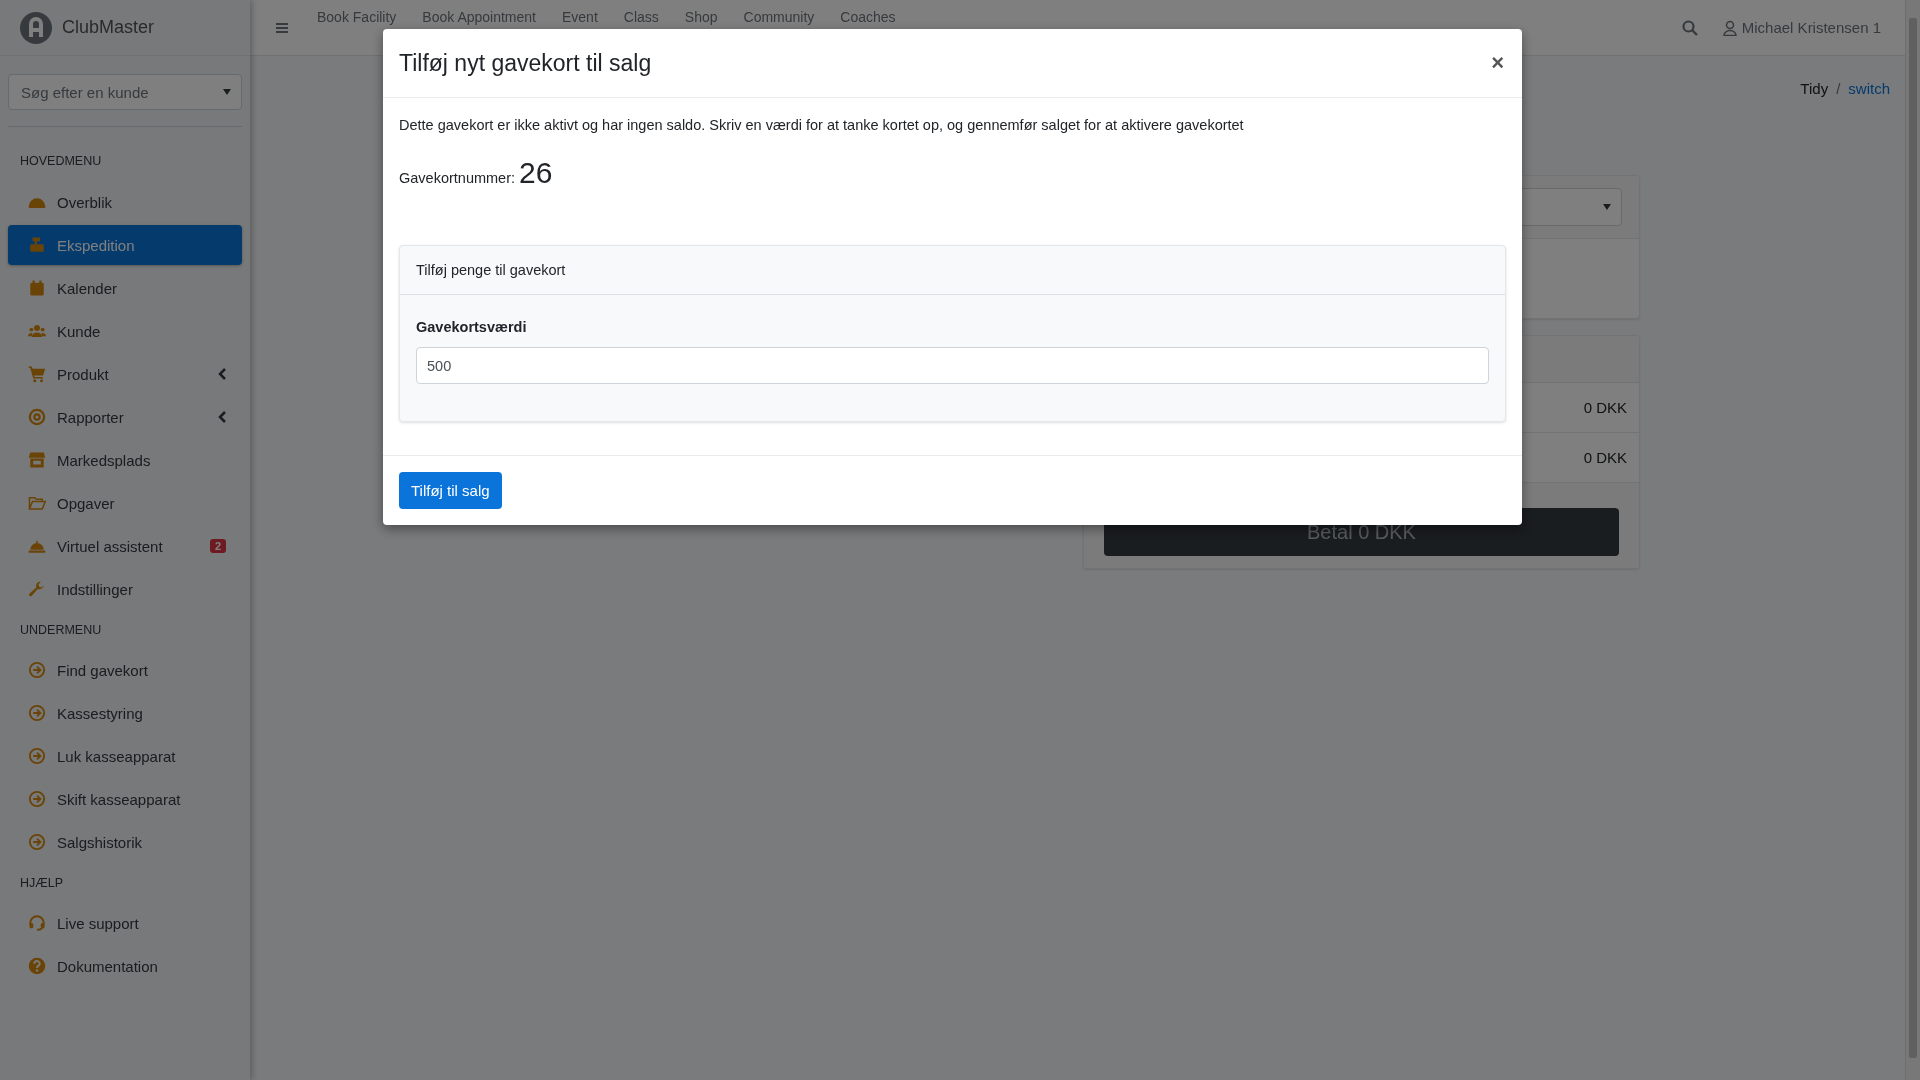  I want to click on sidebar-item: Live support, so click(125, 923).